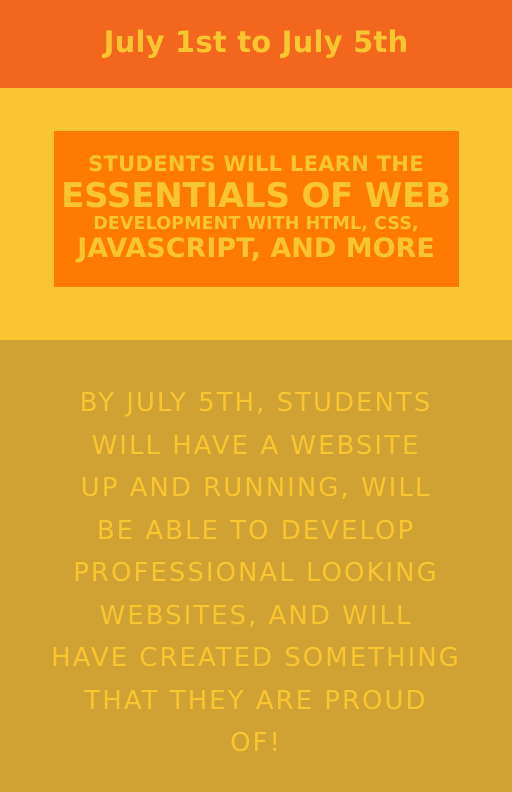 Image resolution: width=512 pixels, height=792 pixels. What do you see at coordinates (256, 530) in the screenshot?
I see `outcome-line: be able to develop` at bounding box center [256, 530].